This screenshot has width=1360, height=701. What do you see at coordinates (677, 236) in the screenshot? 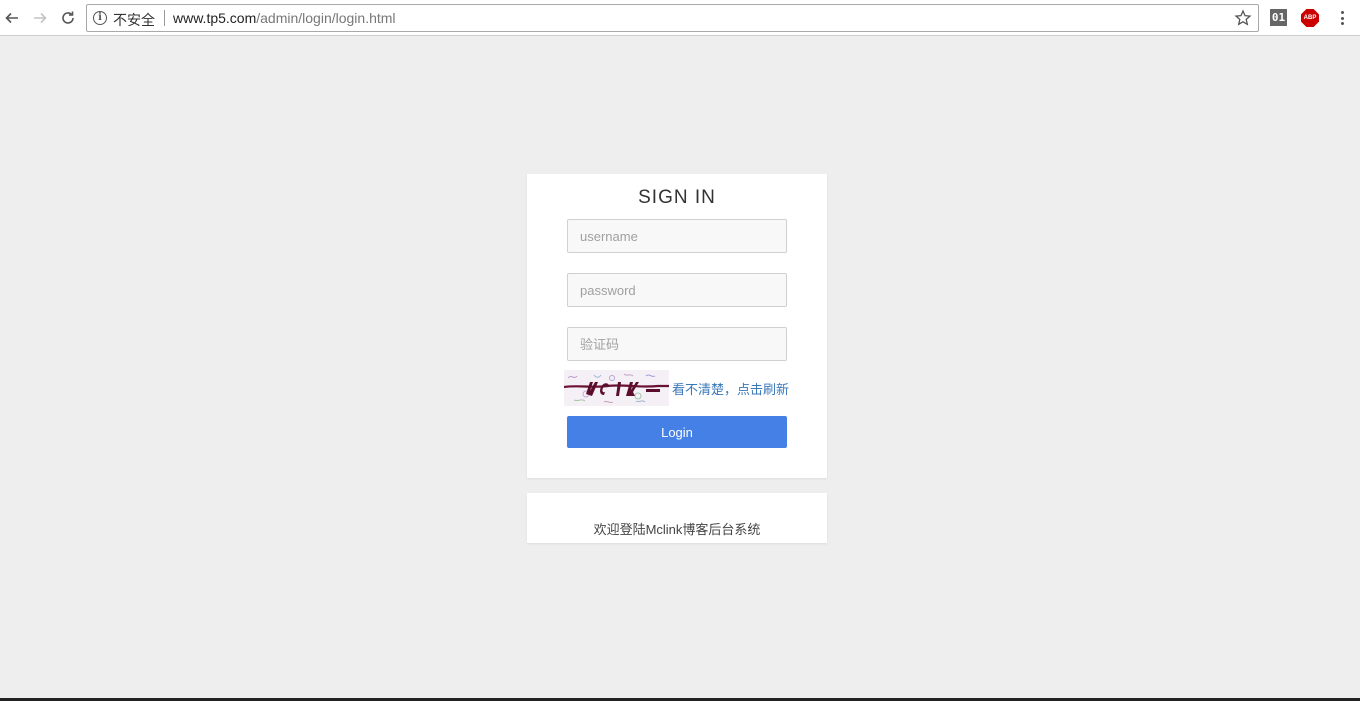
I see `username-input` at bounding box center [677, 236].